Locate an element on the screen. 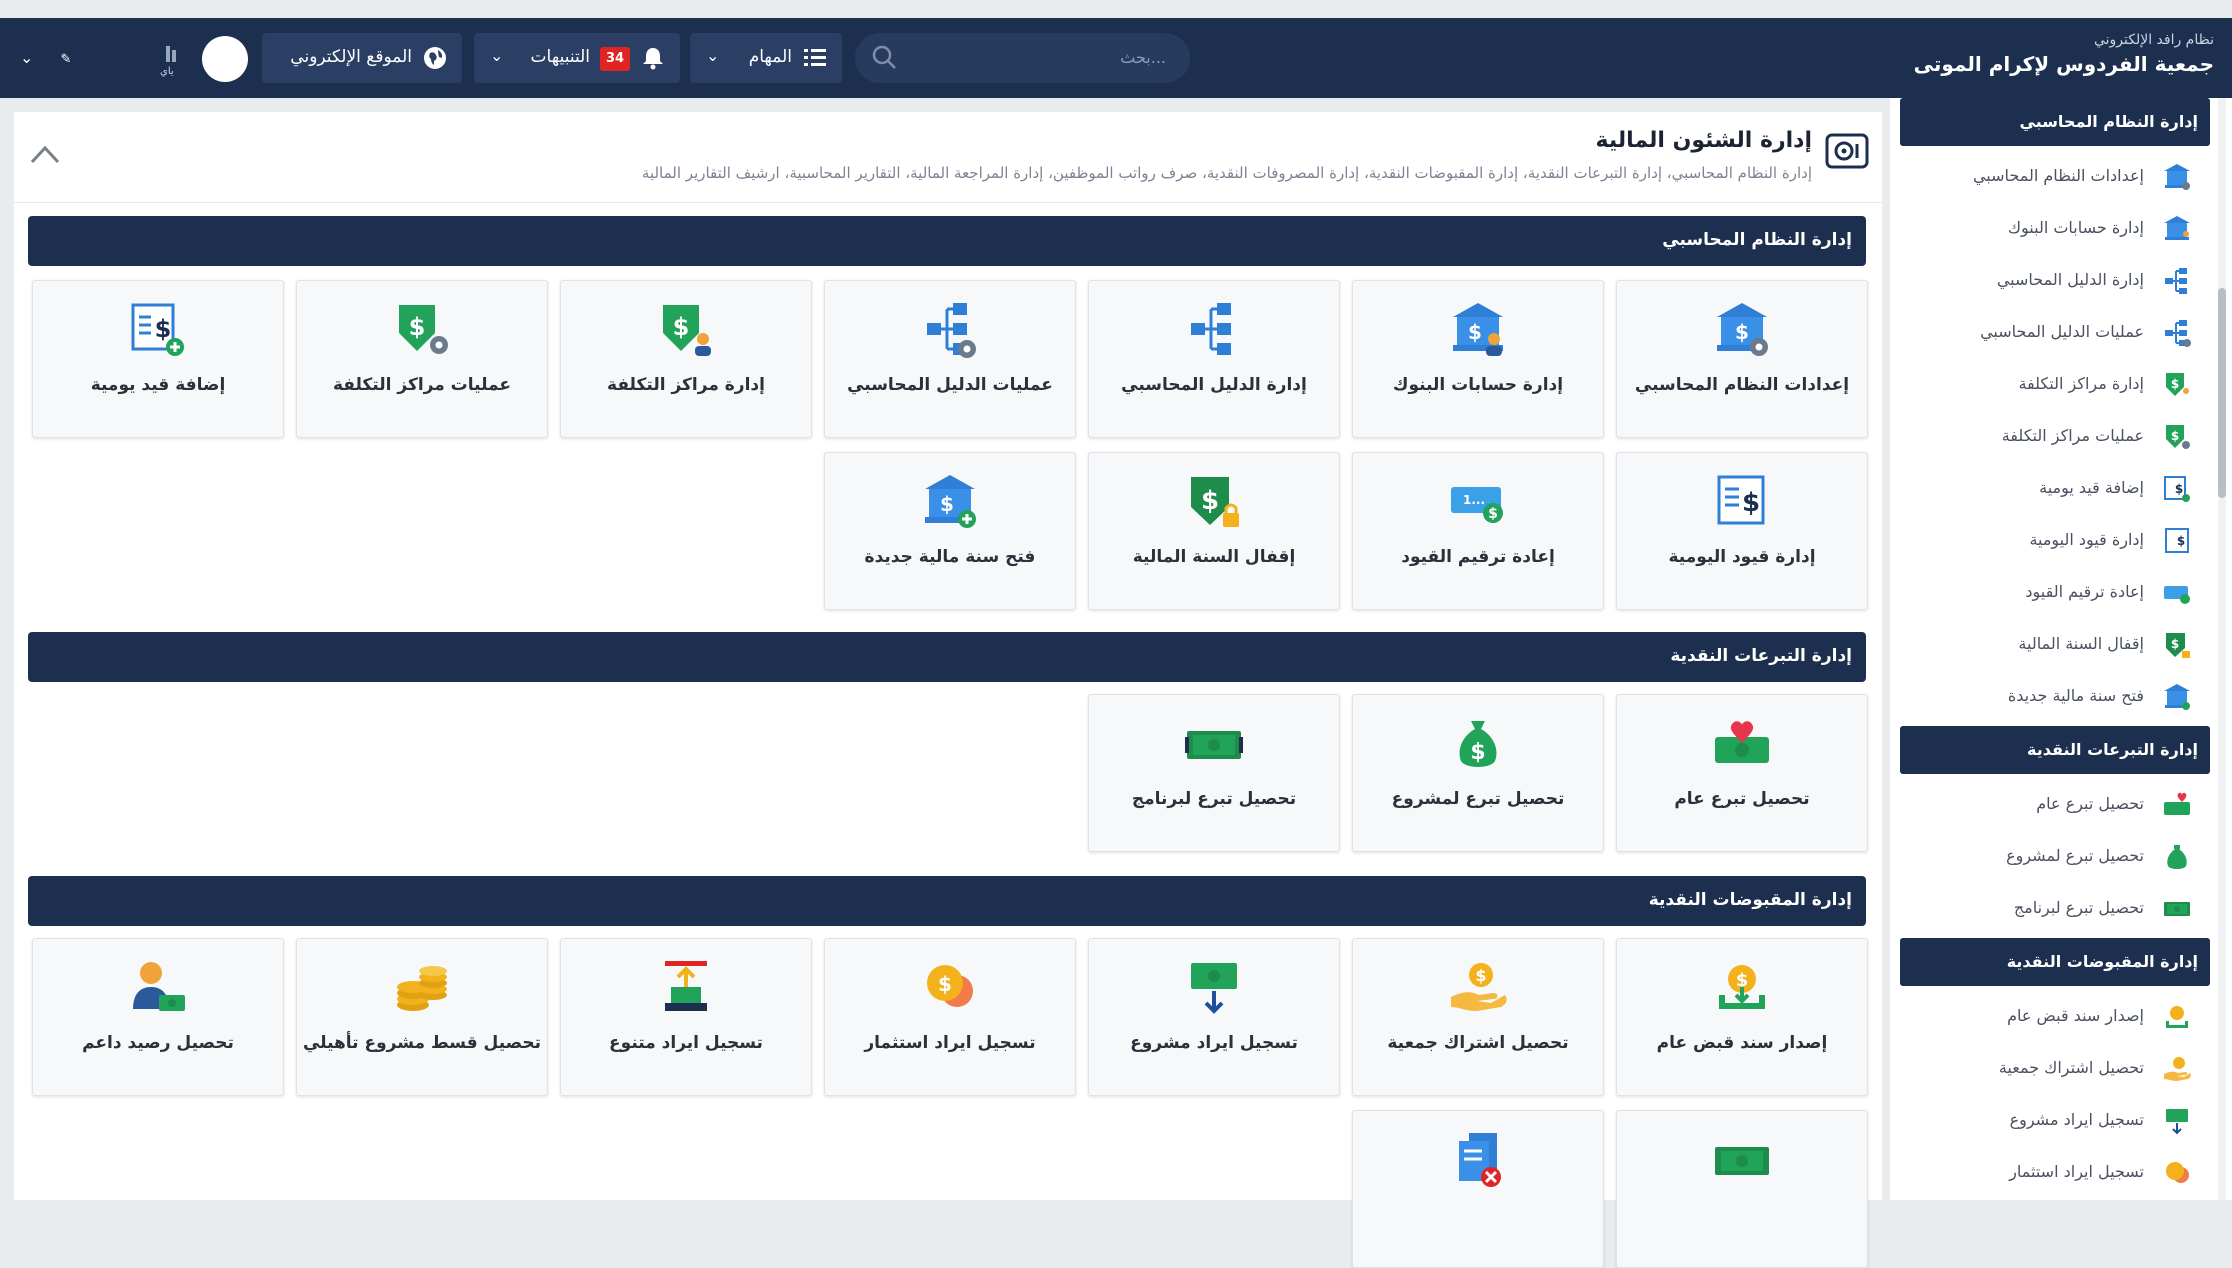  tile-chart-operations: عمليات الدليل المحاسبي is located at coordinates (950, 359).